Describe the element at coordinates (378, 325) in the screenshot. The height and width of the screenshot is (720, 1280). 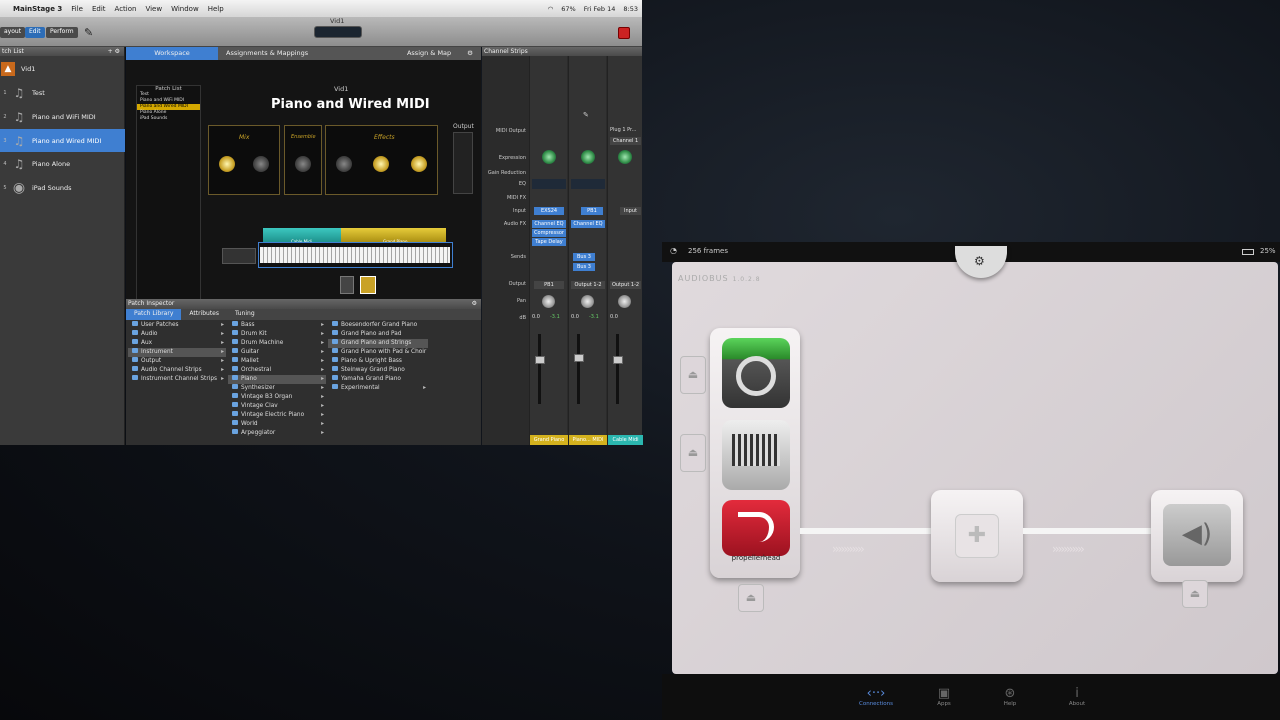
I see `library-item: Boesendorfer Grand Piano` at that location.